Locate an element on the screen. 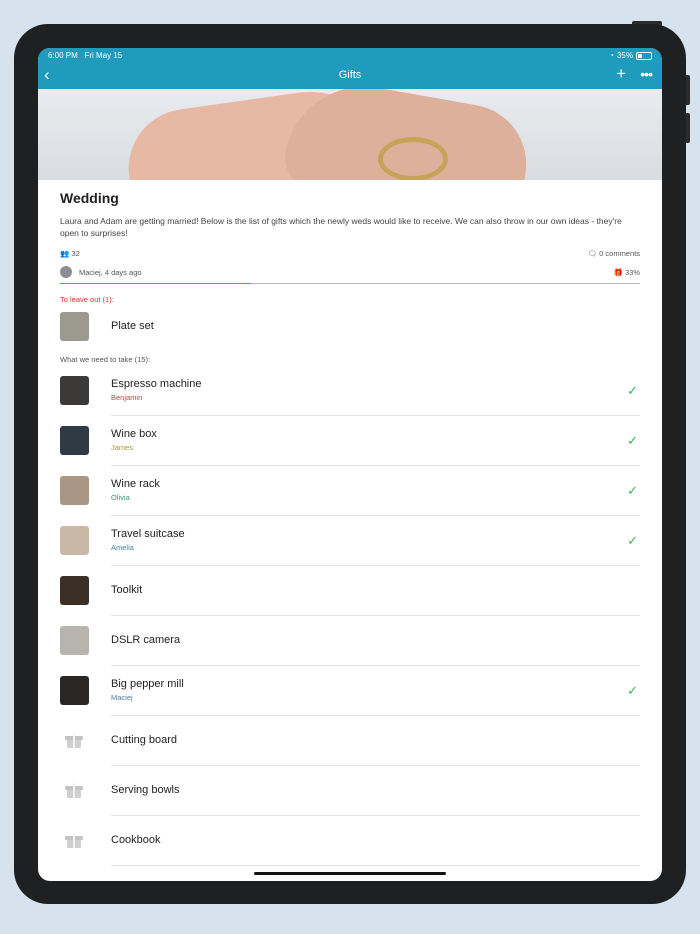 The image size is (700, 934). item-name: Cutting board is located at coordinates (144, 740).